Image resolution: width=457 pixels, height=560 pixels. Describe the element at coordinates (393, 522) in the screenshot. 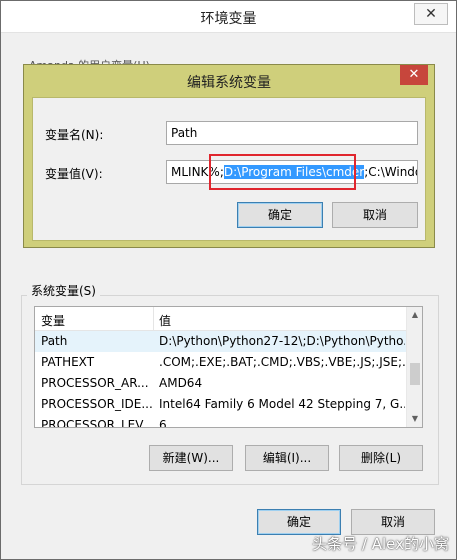

I see `cancel-button: 取消` at that location.